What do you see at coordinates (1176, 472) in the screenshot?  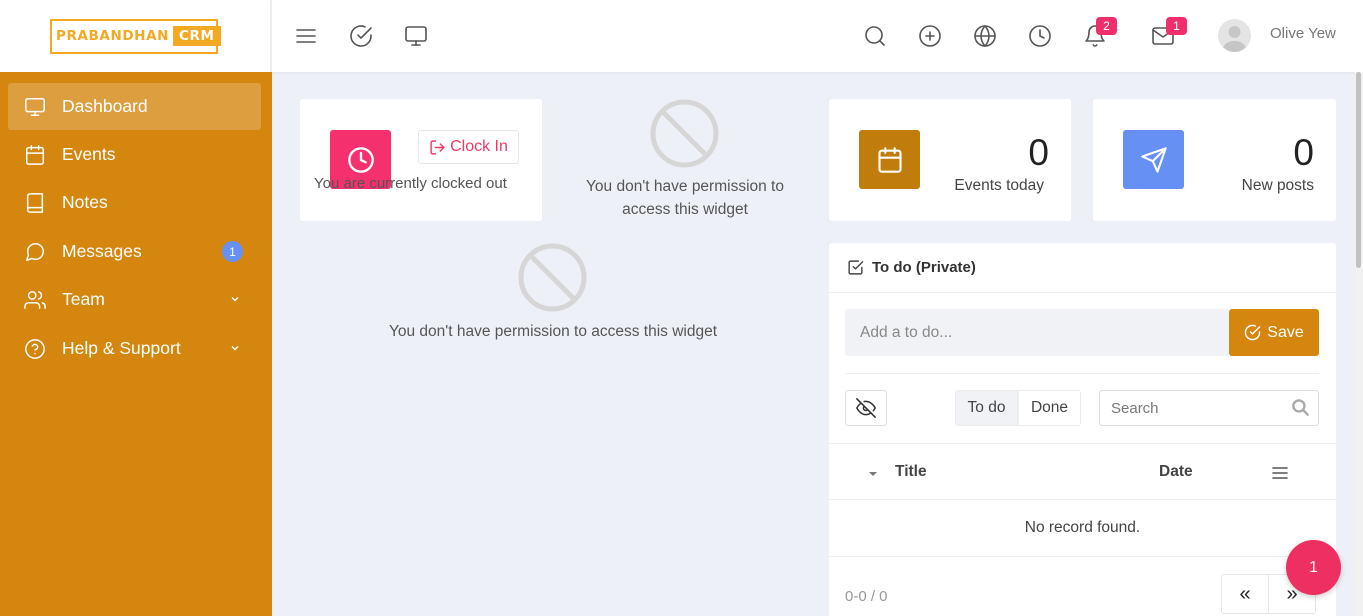 I see `column-header-date: Date` at bounding box center [1176, 472].